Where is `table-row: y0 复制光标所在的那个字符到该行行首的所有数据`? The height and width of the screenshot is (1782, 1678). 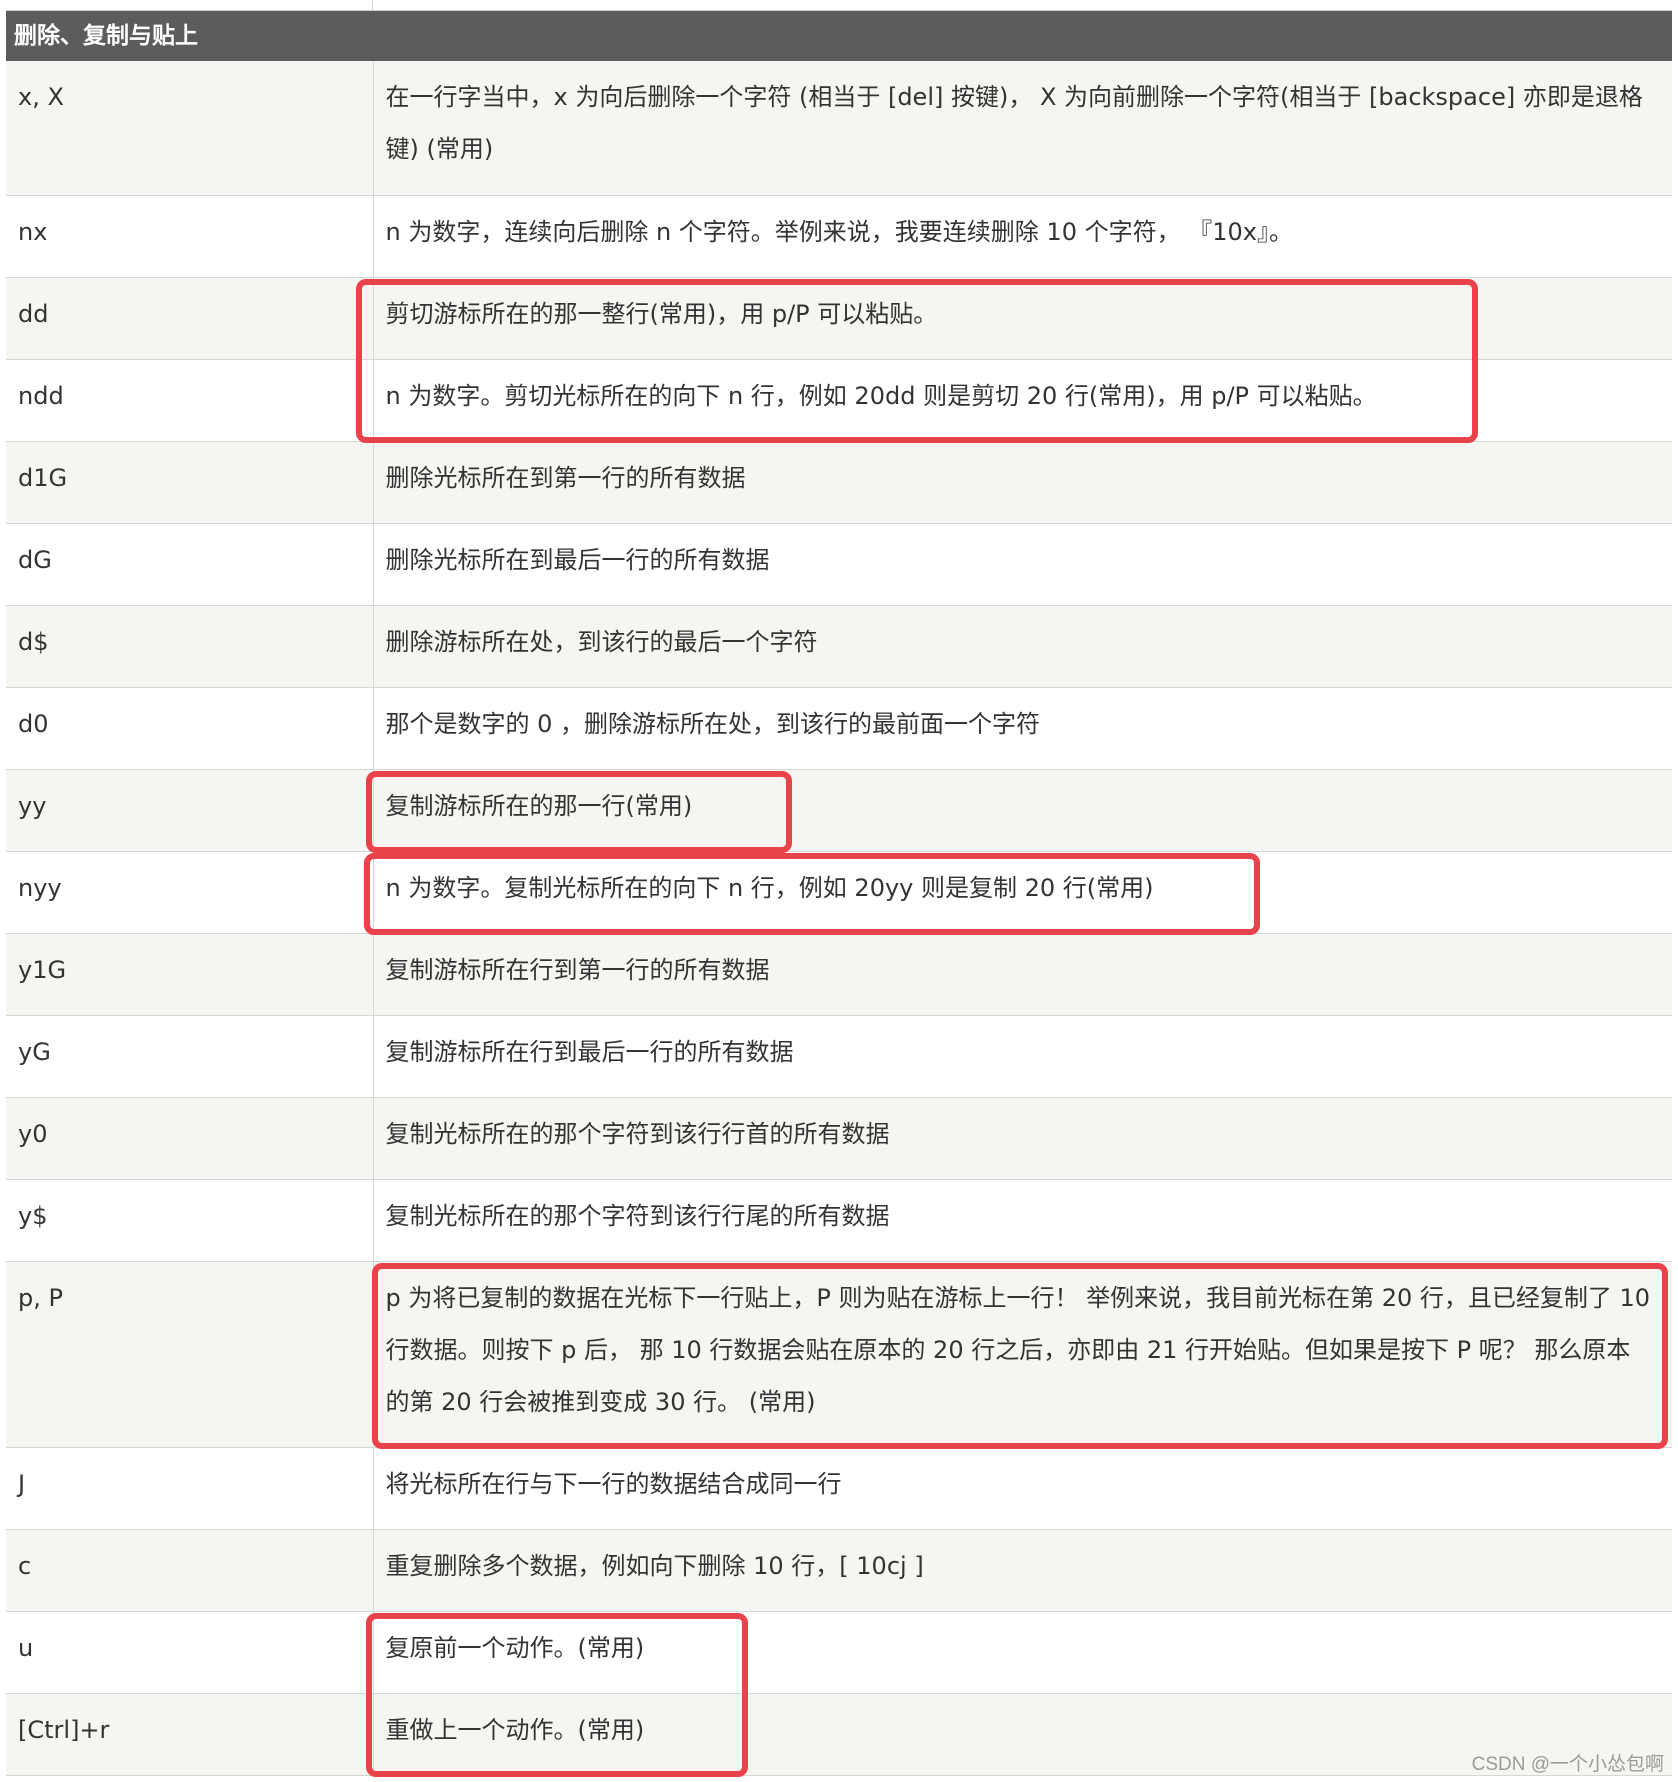 table-row: y0 复制光标所在的那个字符到该行行首的所有数据 is located at coordinates (839, 1138).